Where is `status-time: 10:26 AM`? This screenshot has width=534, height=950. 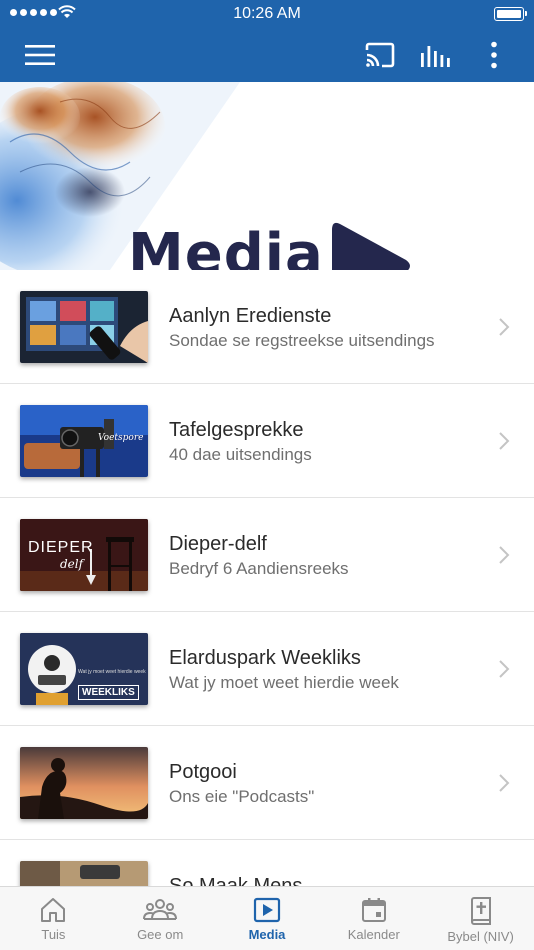 status-time: 10:26 AM is located at coordinates (267, 13).